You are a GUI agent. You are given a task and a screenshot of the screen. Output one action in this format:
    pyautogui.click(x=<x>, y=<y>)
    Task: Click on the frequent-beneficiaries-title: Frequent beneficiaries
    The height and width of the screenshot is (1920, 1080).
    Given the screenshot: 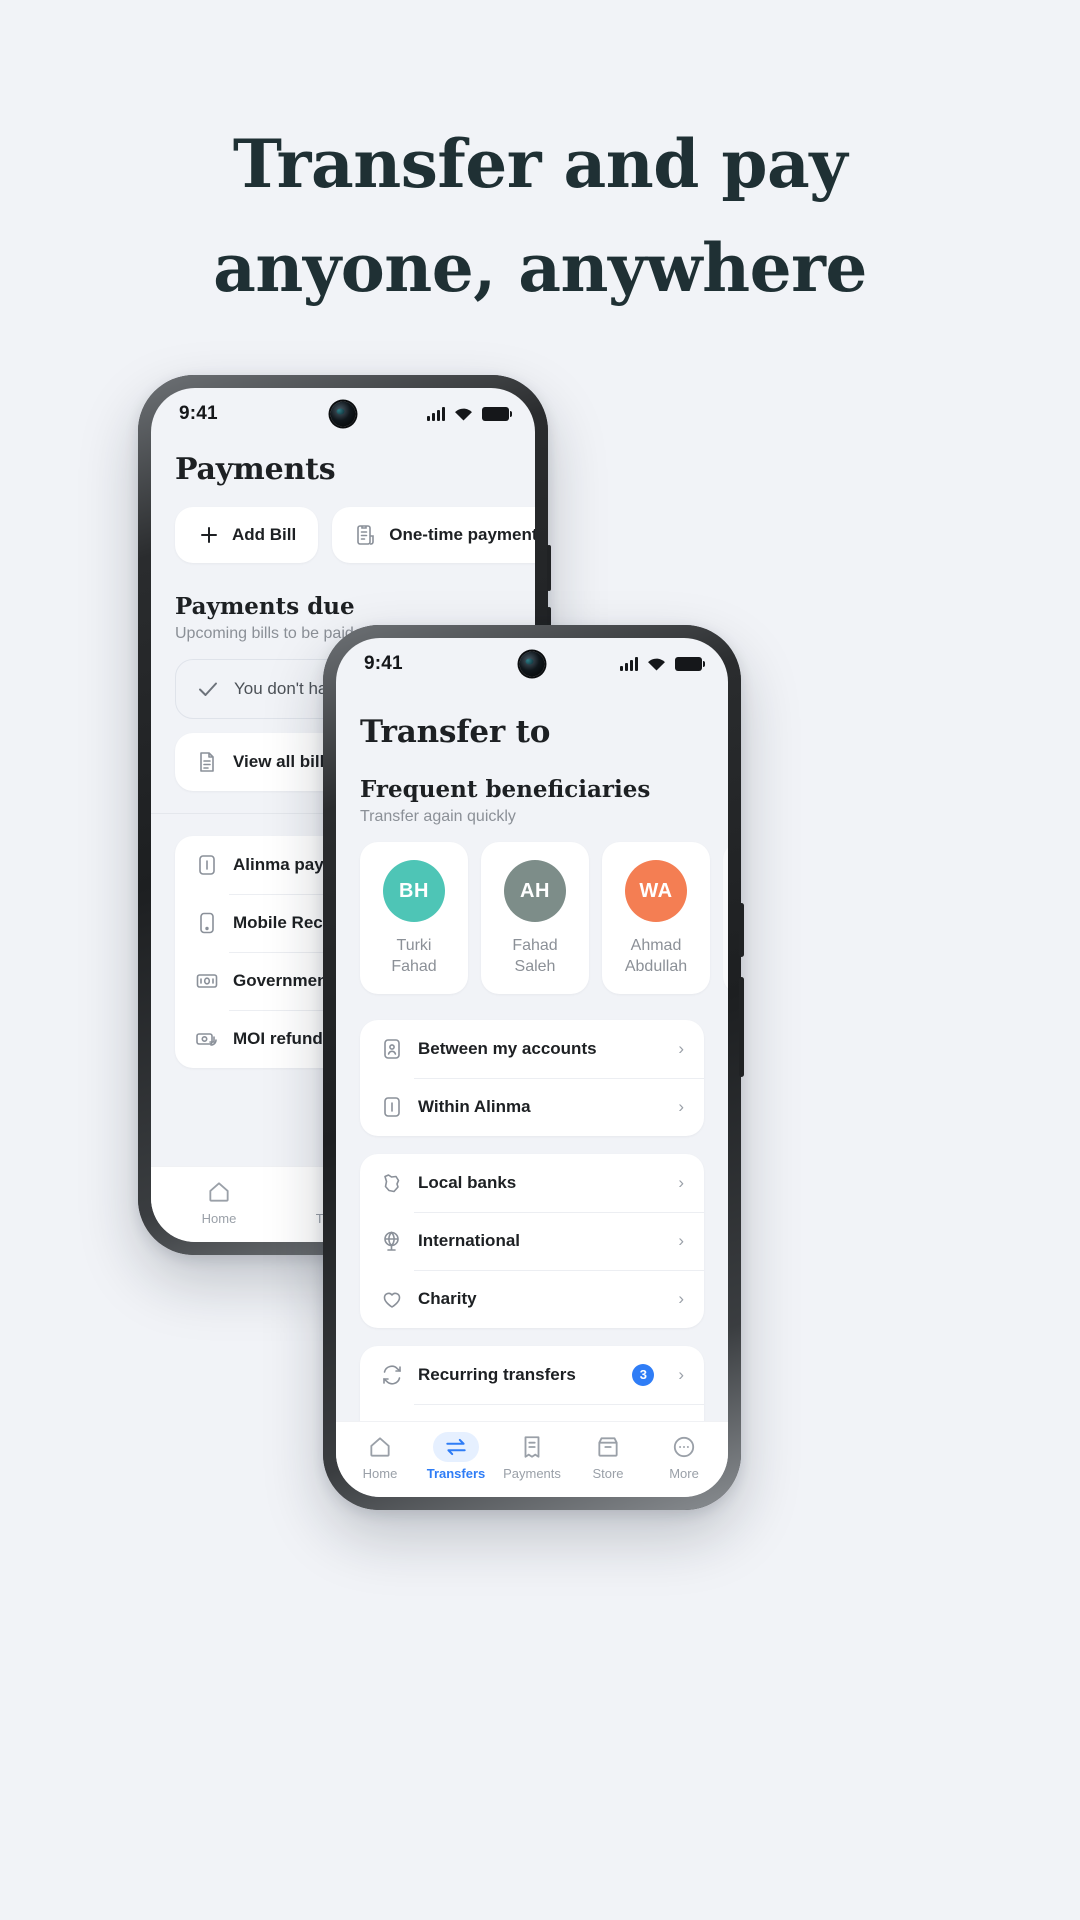 What is the action you would take?
    pyautogui.click(x=505, y=789)
    